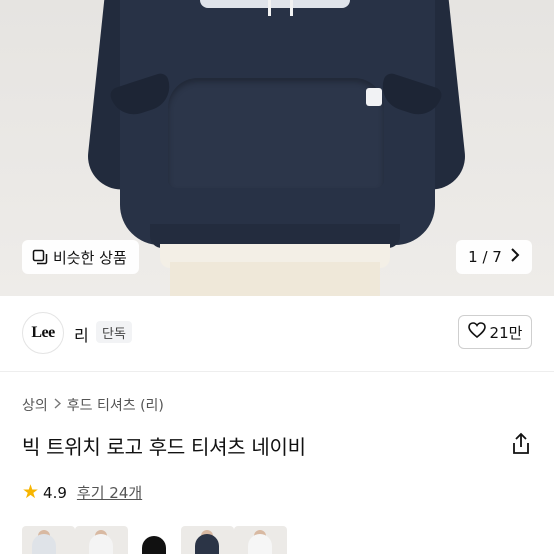  I want to click on brand-logo-text: Lee, so click(43, 332).